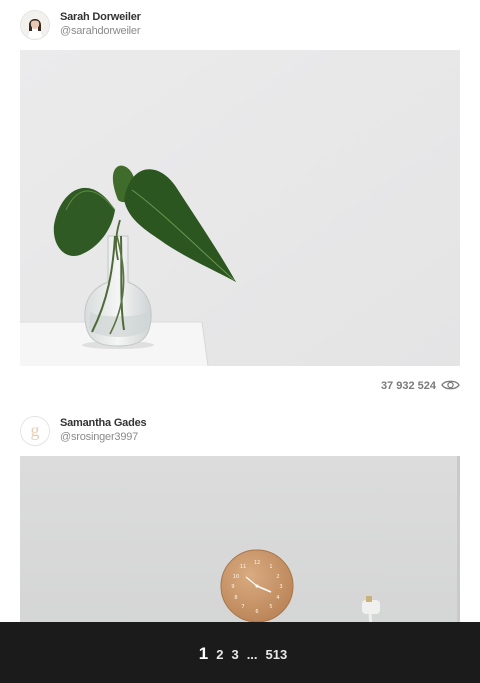 This screenshot has width=480, height=683. Describe the element at coordinates (450, 386) in the screenshot. I see `eye-icon` at that location.